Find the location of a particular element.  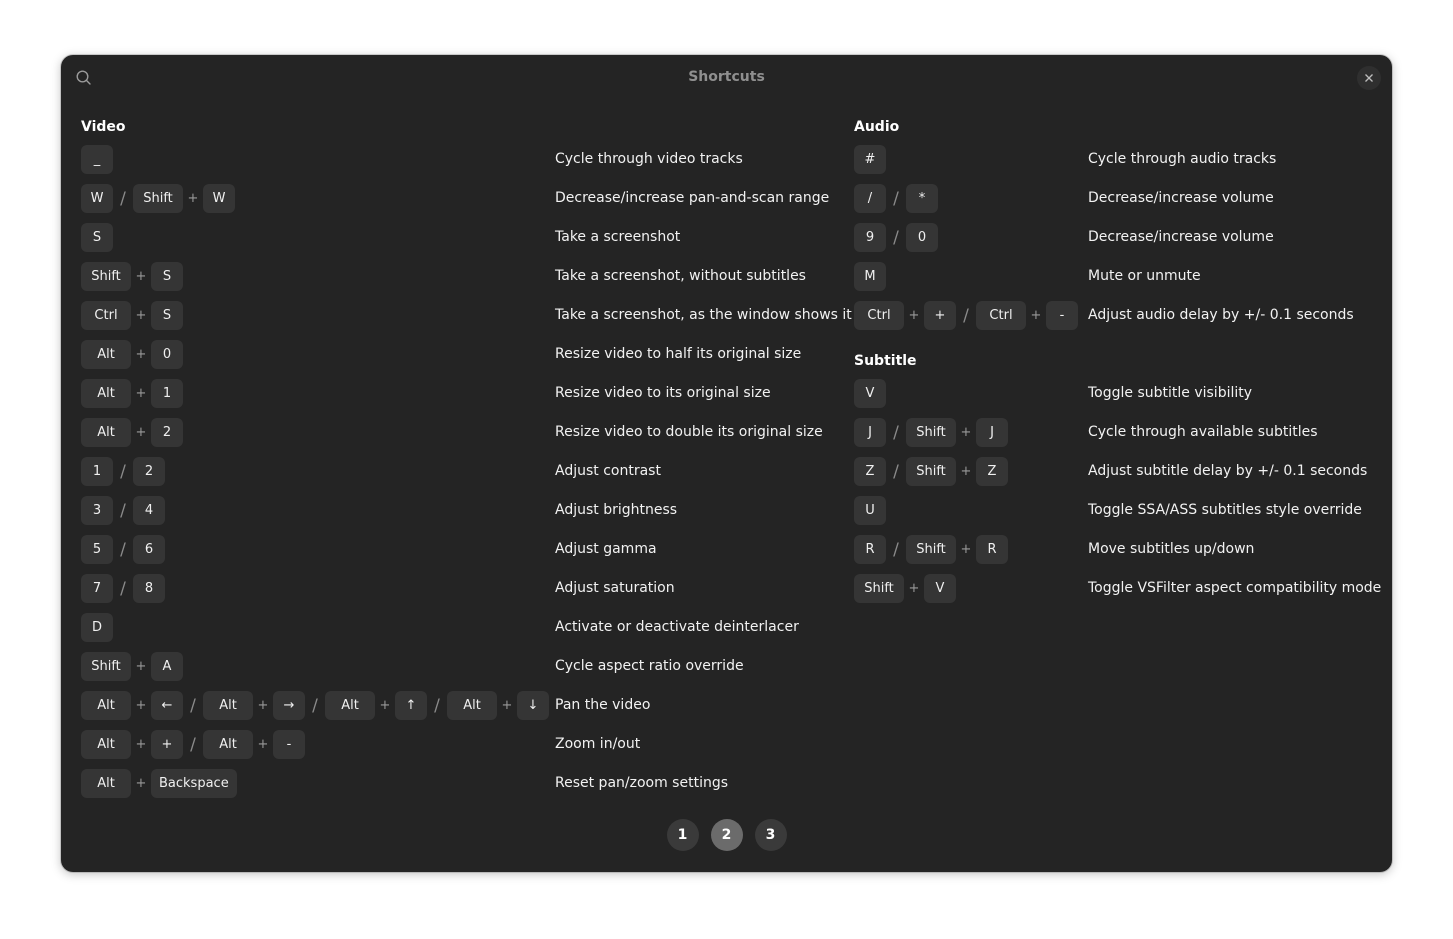

shortcut-row: 9 / 0 Decrease/increase volume is located at coordinates (1114, 242).